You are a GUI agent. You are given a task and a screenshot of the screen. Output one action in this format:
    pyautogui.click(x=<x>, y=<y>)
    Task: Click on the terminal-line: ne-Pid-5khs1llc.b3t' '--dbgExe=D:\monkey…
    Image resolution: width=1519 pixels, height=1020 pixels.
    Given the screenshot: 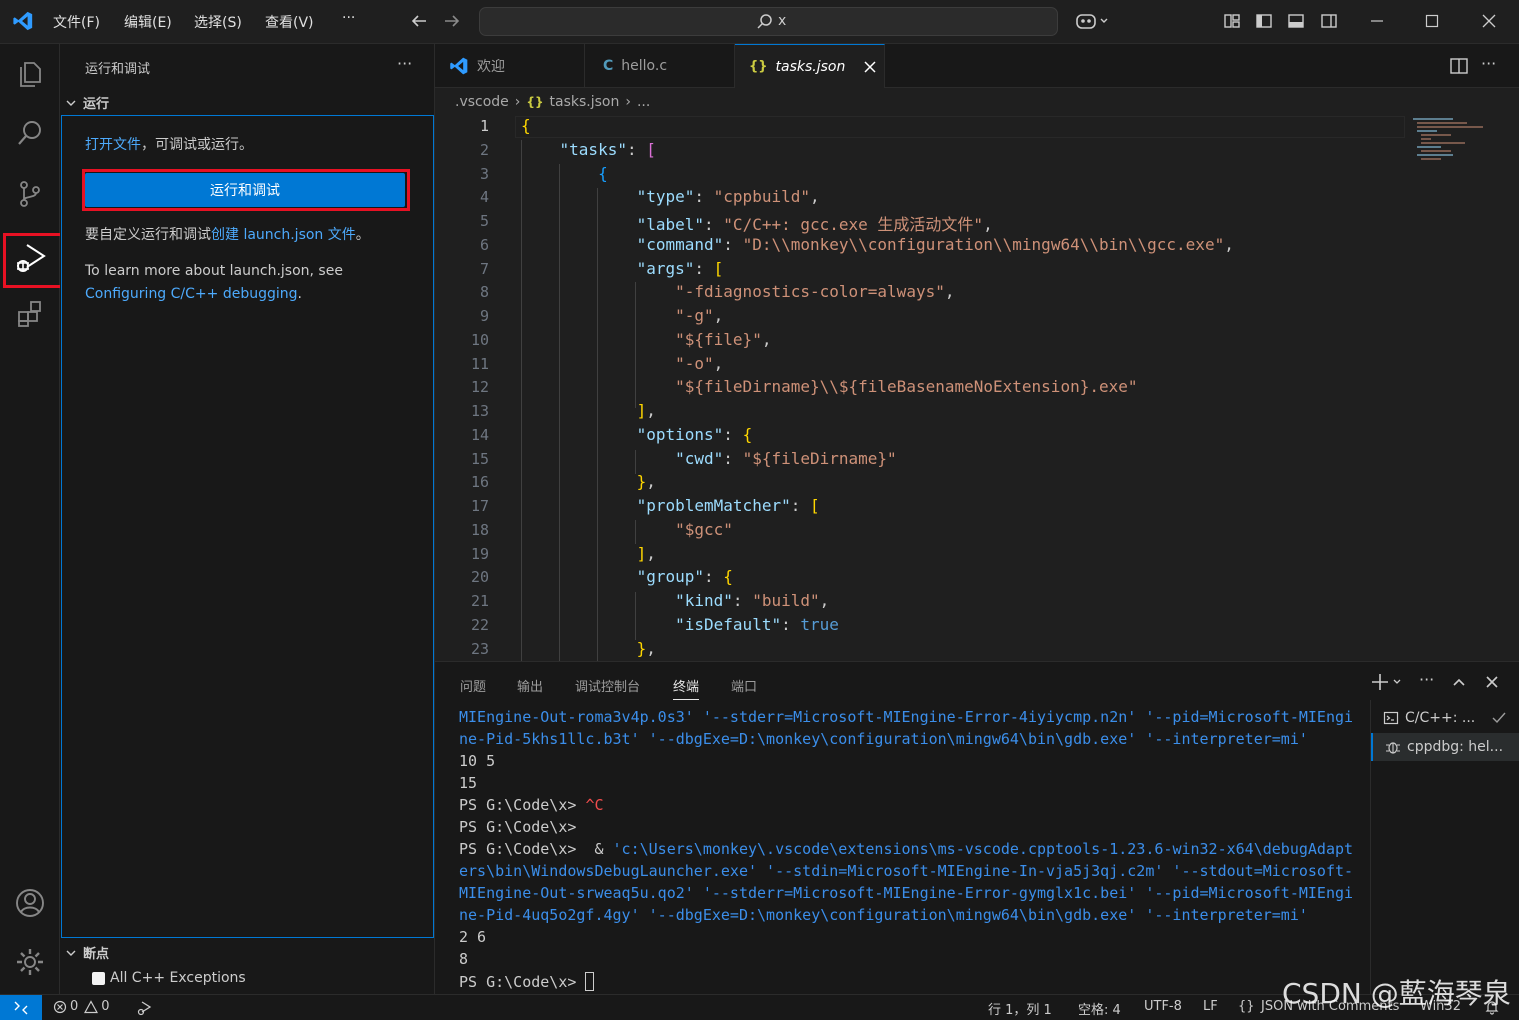 What is the action you would take?
    pyautogui.click(x=883, y=739)
    